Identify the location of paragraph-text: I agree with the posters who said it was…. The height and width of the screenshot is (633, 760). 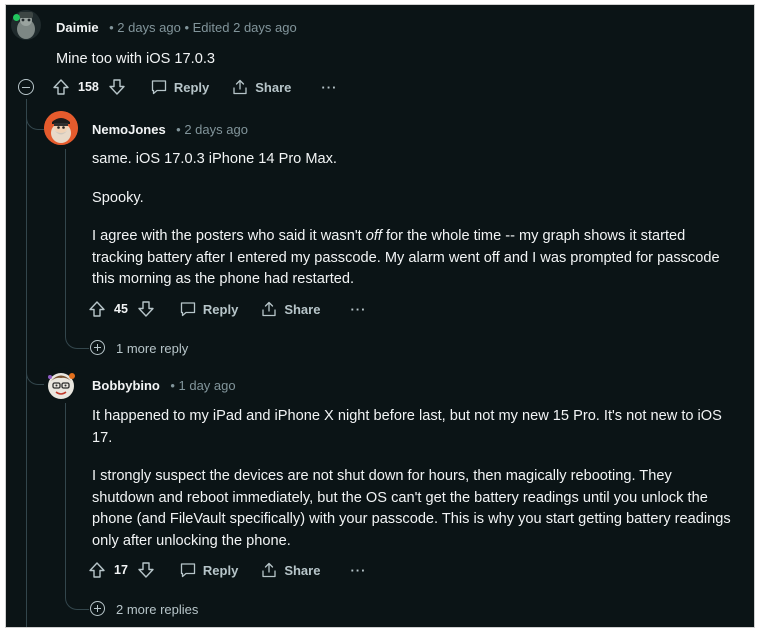
(229, 236).